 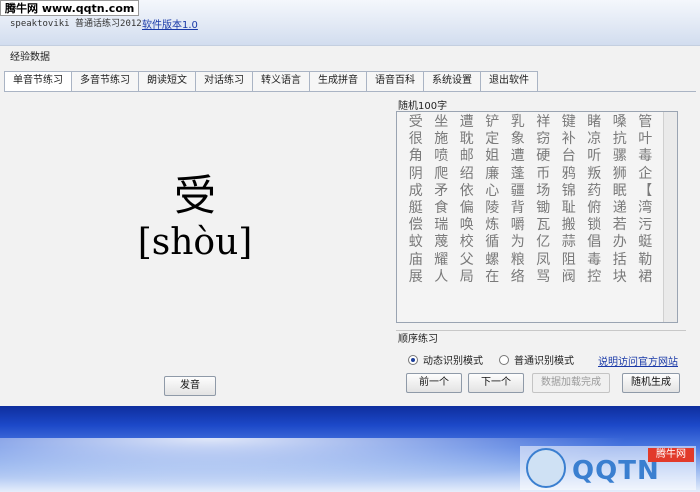 What do you see at coordinates (569, 277) in the screenshot?
I see `random-char: 阀` at bounding box center [569, 277].